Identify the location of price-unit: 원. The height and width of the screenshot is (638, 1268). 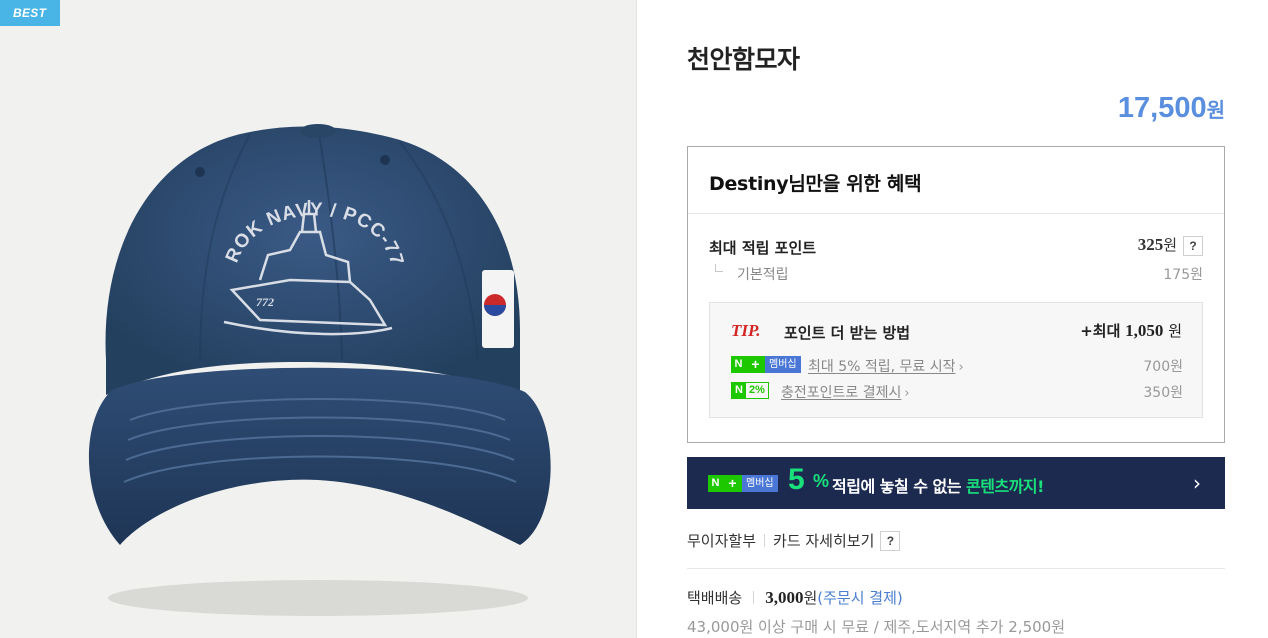
(1215, 110).